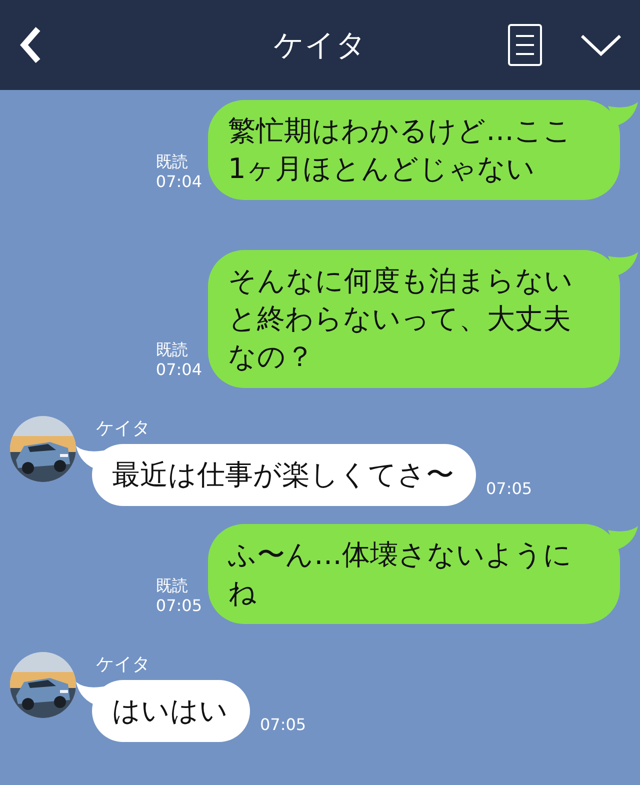  Describe the element at coordinates (525, 45) in the screenshot. I see `menu-icon` at that location.